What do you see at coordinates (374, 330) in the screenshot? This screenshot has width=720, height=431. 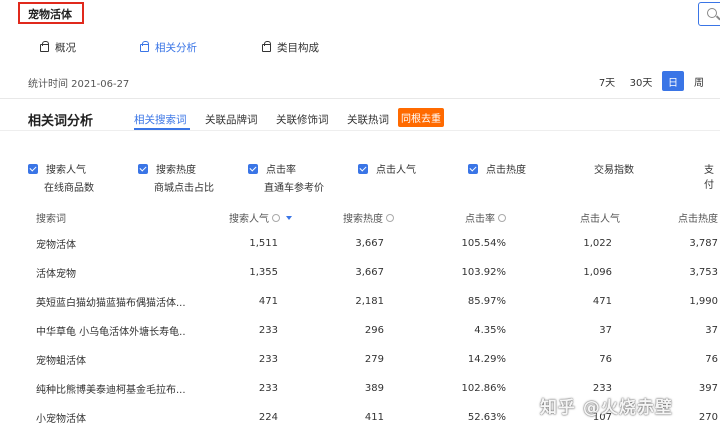 I see `cell-search-heat: 296` at bounding box center [374, 330].